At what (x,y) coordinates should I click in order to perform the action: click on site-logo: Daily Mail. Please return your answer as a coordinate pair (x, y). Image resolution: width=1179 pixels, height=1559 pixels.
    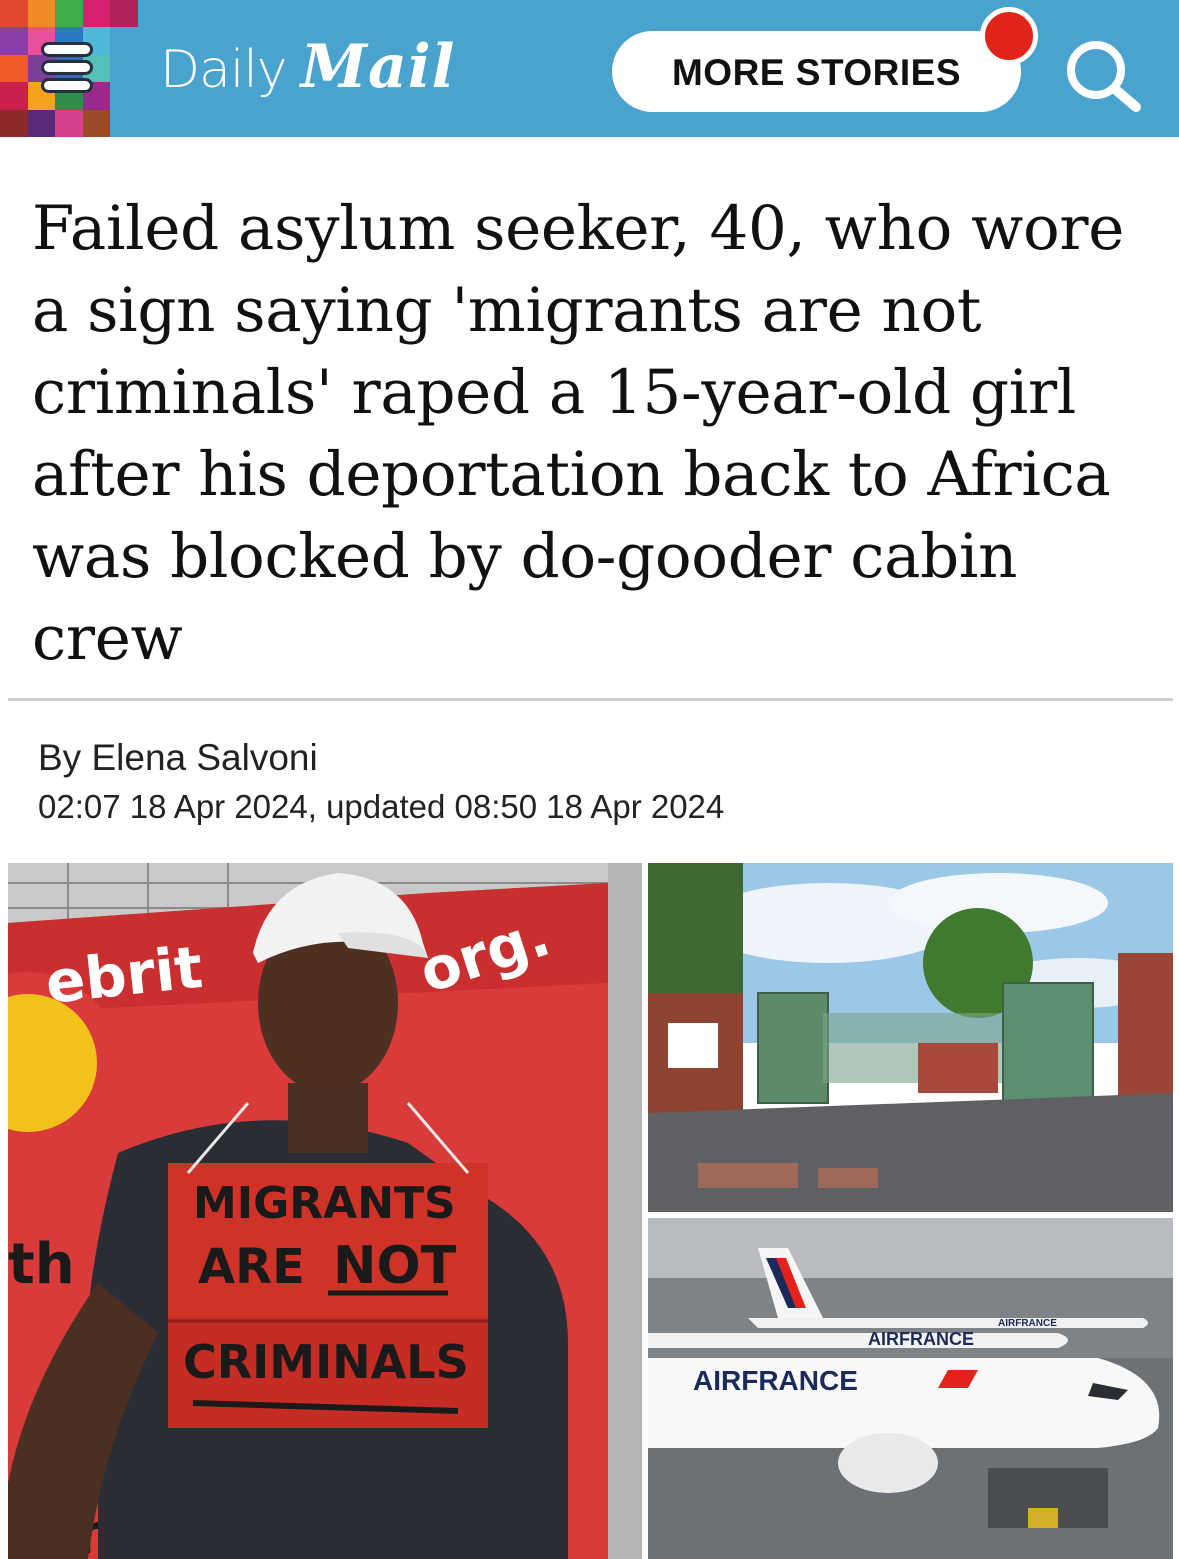
    Looking at the image, I should click on (307, 67).